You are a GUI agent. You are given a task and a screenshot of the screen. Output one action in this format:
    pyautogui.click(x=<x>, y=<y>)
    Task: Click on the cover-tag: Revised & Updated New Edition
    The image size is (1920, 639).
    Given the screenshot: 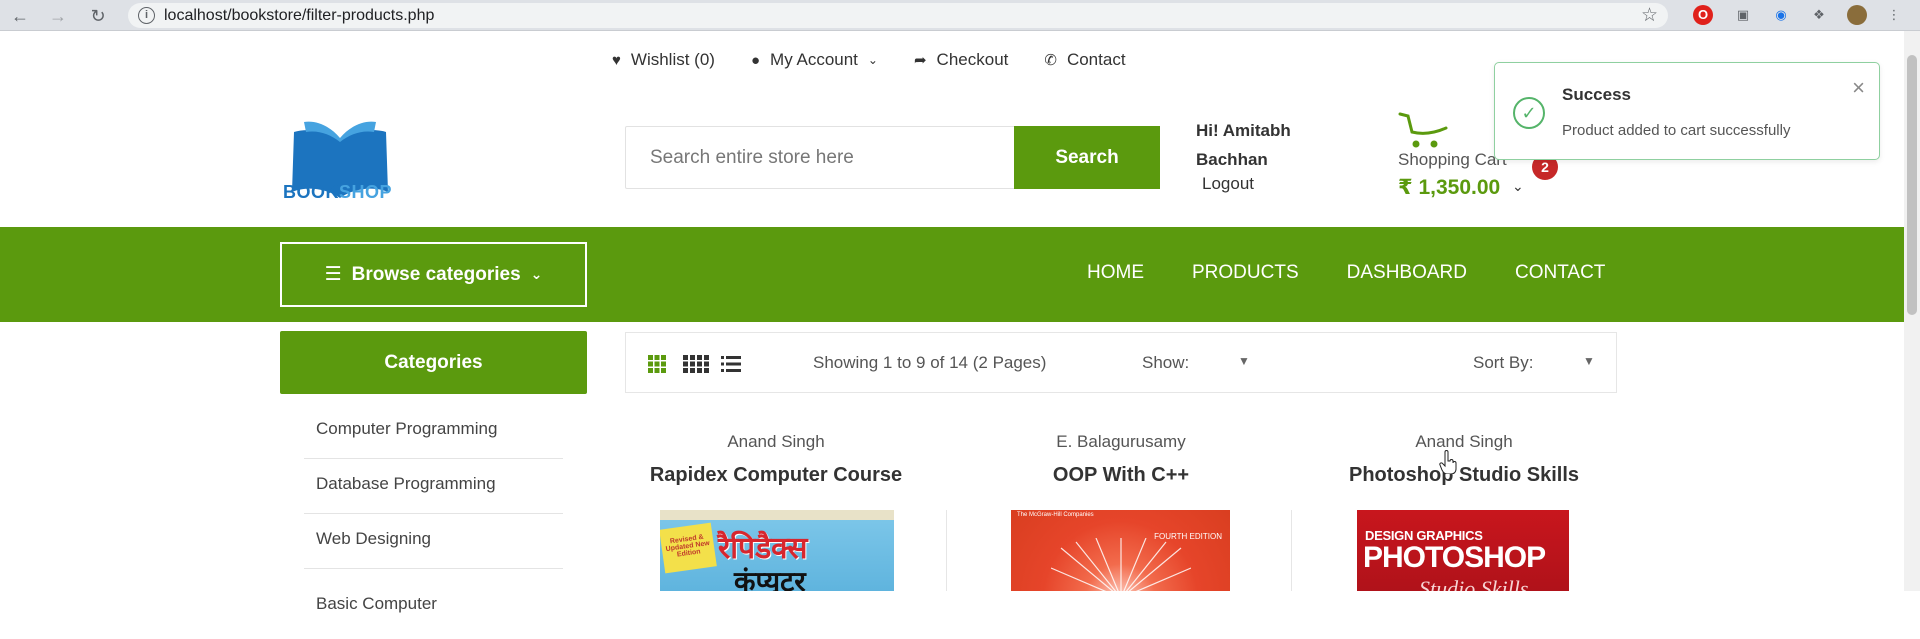 What is the action you would take?
    pyautogui.click(x=688, y=548)
    